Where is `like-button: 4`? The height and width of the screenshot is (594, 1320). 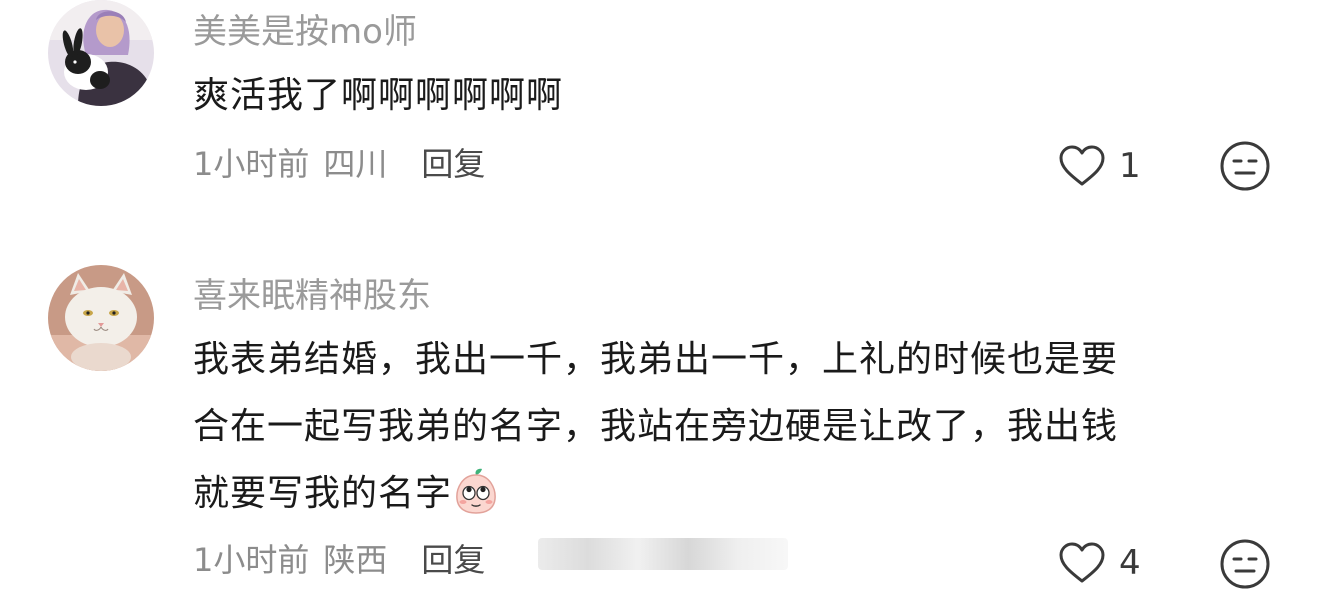 like-button: 4 is located at coordinates (1099, 563).